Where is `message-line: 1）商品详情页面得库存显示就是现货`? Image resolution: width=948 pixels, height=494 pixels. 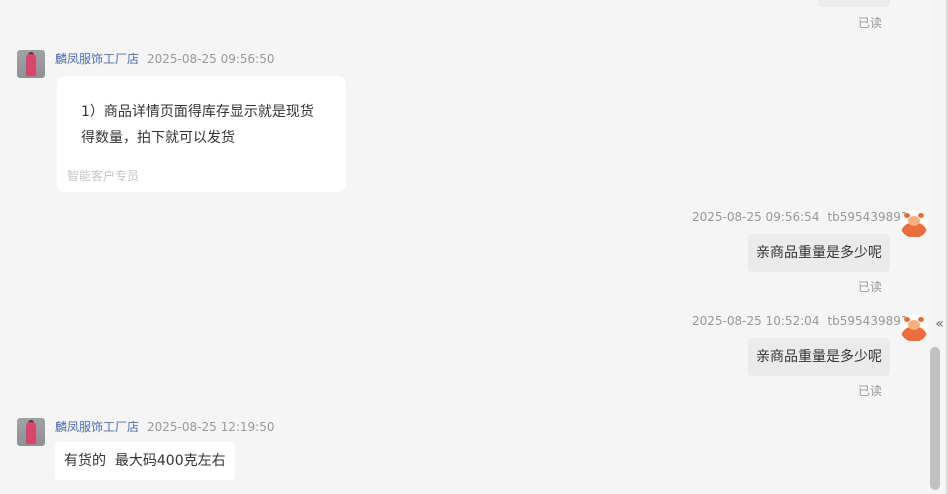 message-line: 1）商品详情页面得库存显示就是现货 is located at coordinates (197, 112).